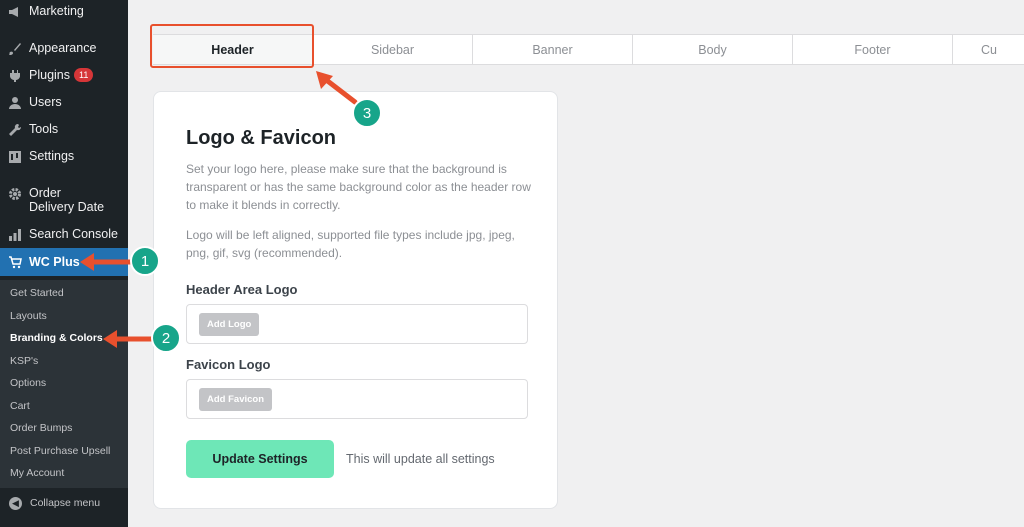 The width and height of the screenshot is (1024, 527). Describe the element at coordinates (20, 406) in the screenshot. I see `submenu-item-cart: Cart` at that location.